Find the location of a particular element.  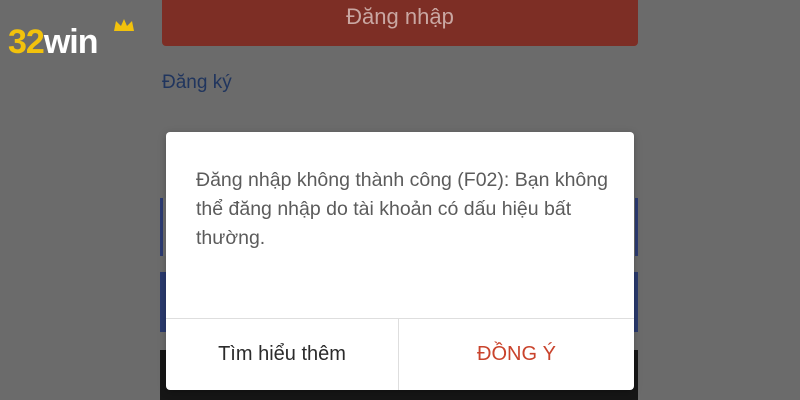

brand-logo: 32win is located at coordinates (71, 40).